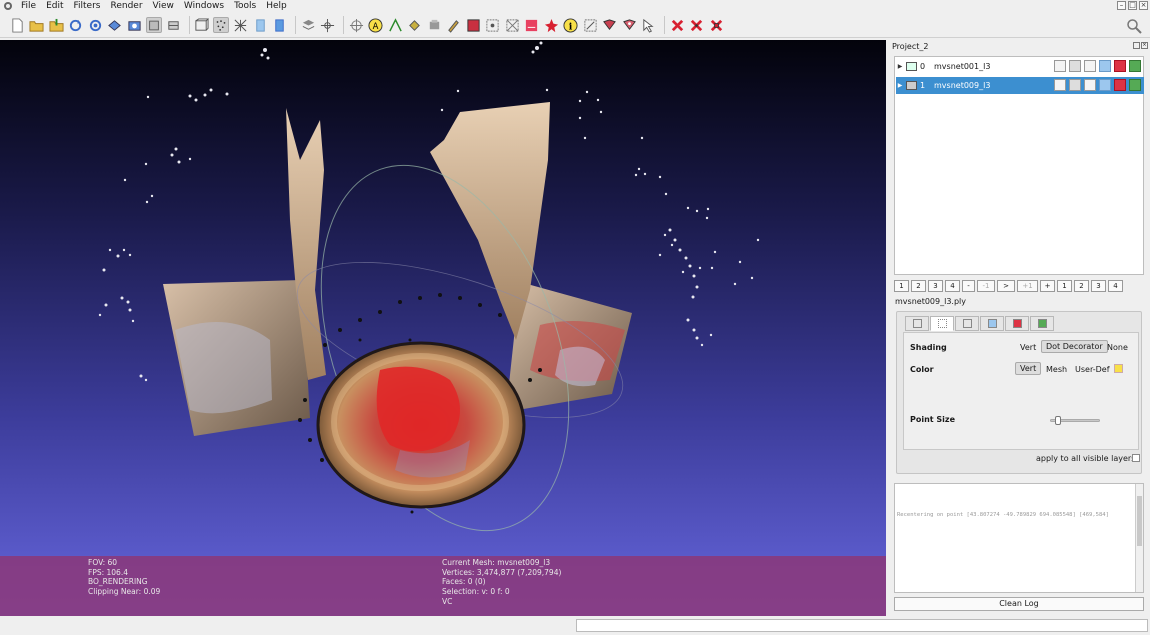  I want to click on tab-wire, so click(967, 323).